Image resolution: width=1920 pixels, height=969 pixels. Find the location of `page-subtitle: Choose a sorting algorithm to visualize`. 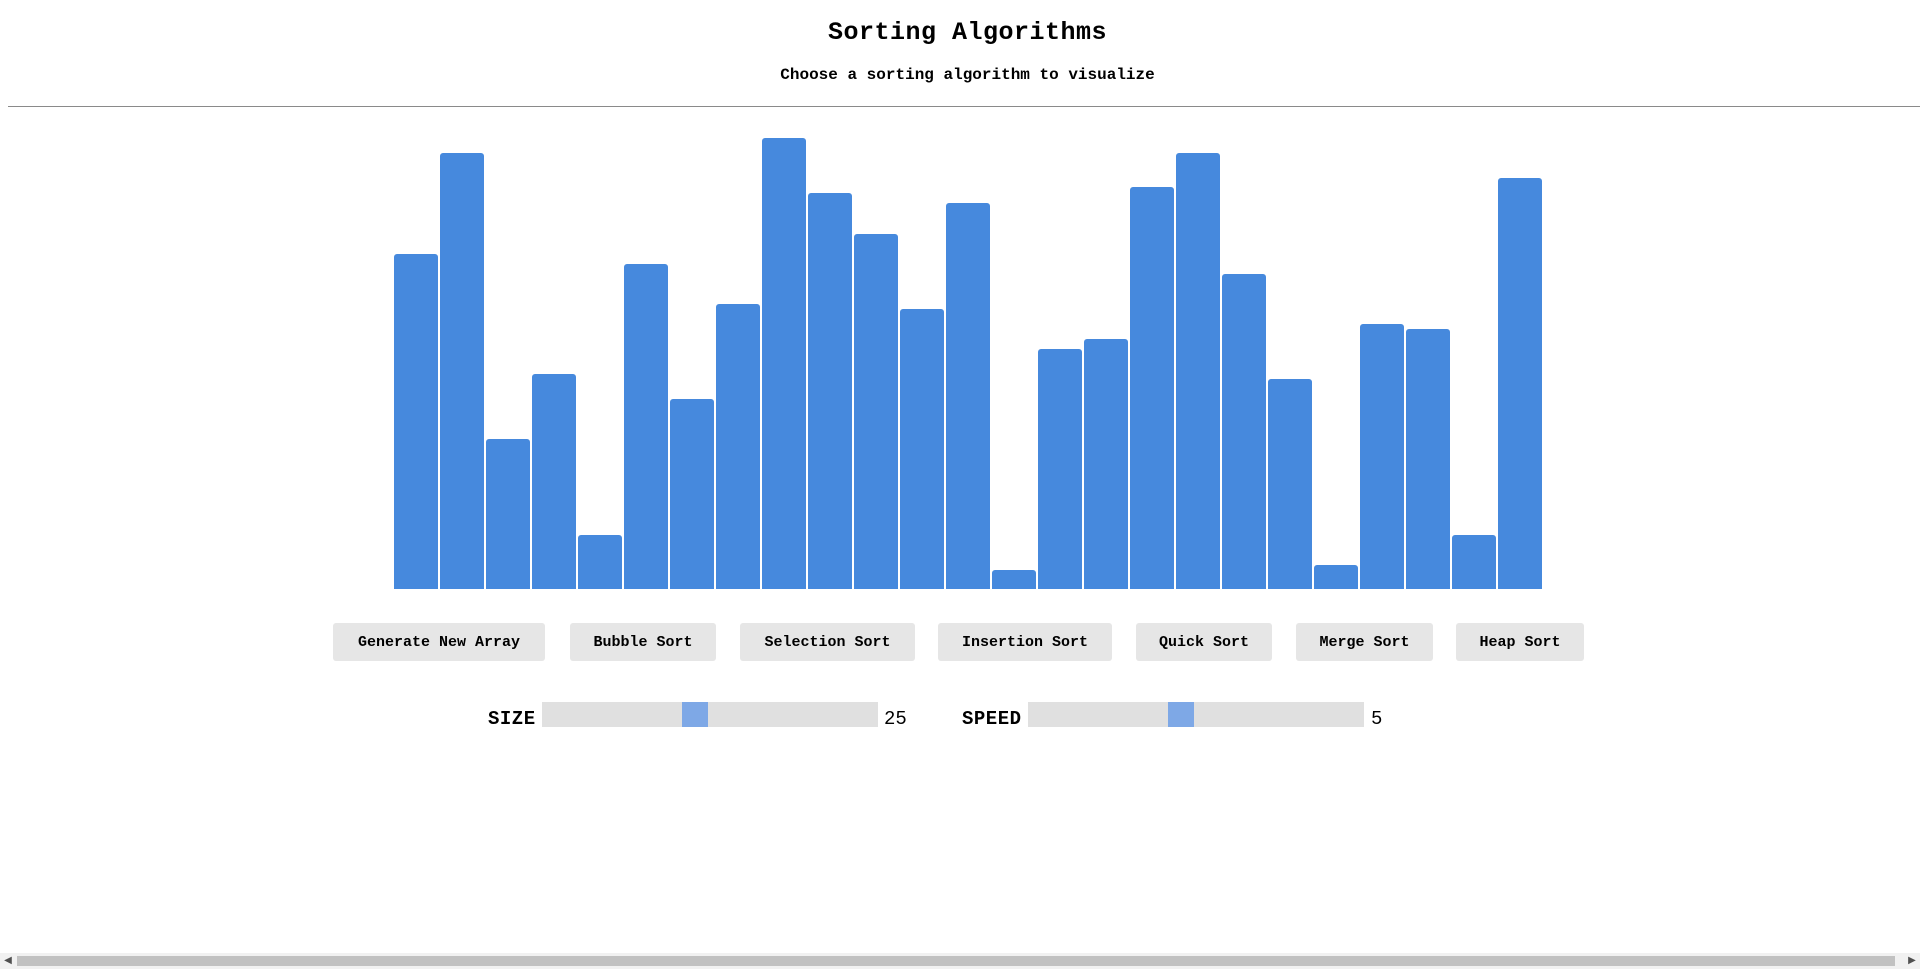

page-subtitle: Choose a sorting algorithm to visualize is located at coordinates (967, 75).